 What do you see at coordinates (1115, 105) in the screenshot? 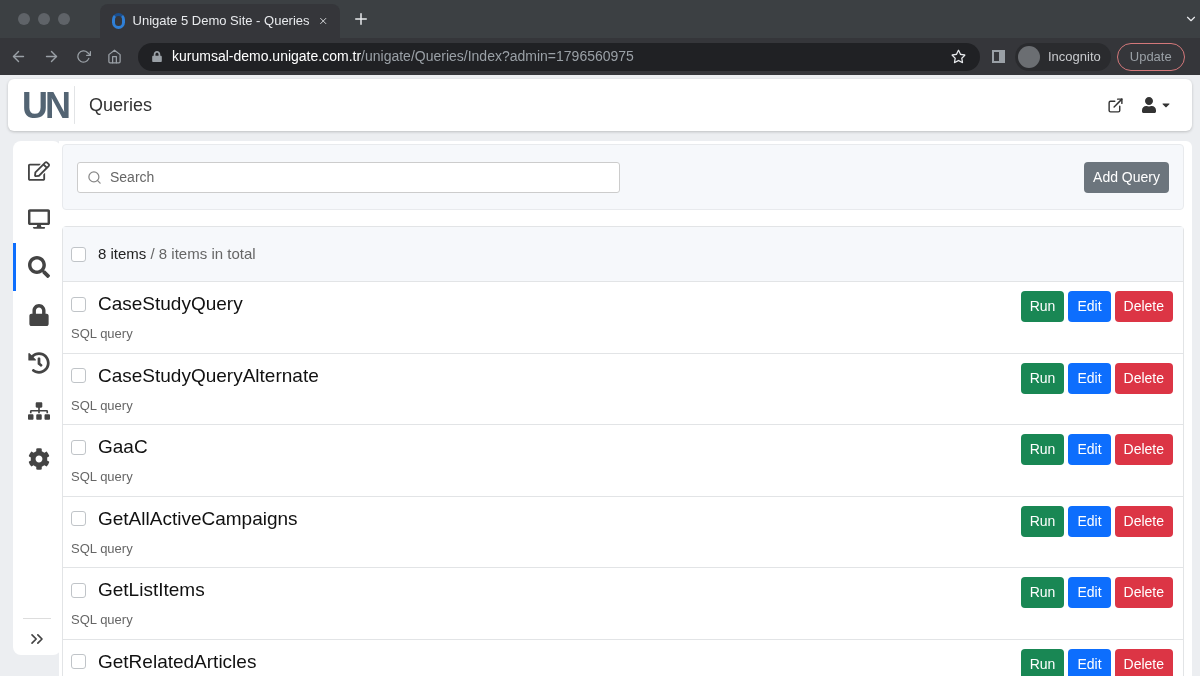
I see `external-link-icon` at bounding box center [1115, 105].